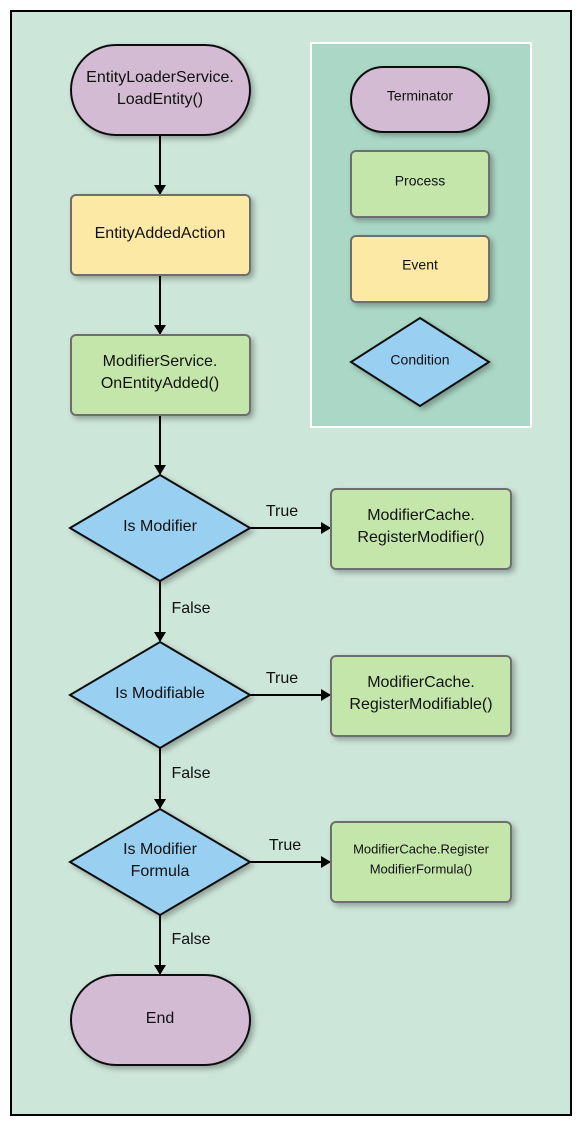  What do you see at coordinates (282, 678) in the screenshot?
I see `true-label-2: True` at bounding box center [282, 678].